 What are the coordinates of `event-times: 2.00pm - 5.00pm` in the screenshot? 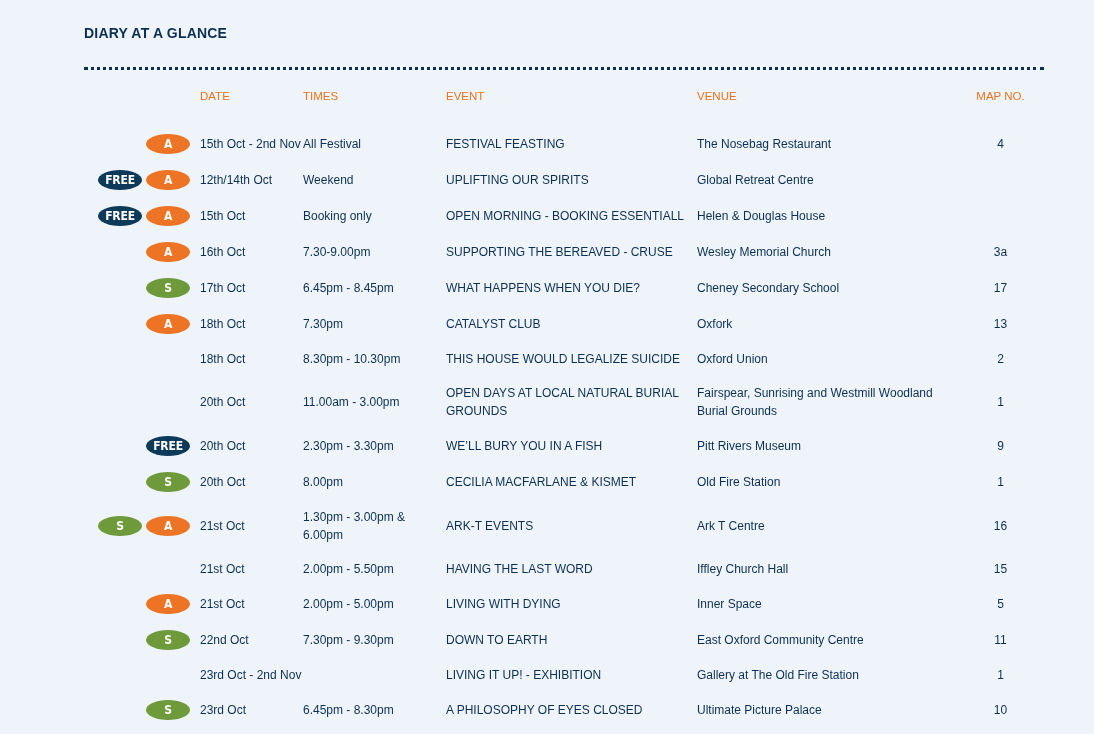 It's located at (348, 604).